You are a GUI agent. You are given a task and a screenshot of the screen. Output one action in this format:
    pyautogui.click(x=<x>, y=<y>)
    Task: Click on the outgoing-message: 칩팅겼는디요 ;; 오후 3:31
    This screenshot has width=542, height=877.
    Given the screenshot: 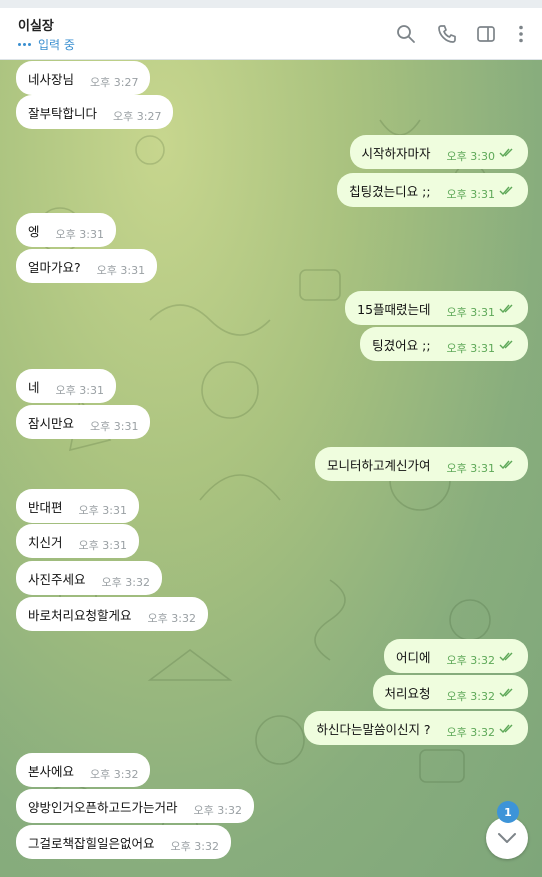 What is the action you would take?
    pyautogui.click(x=432, y=190)
    